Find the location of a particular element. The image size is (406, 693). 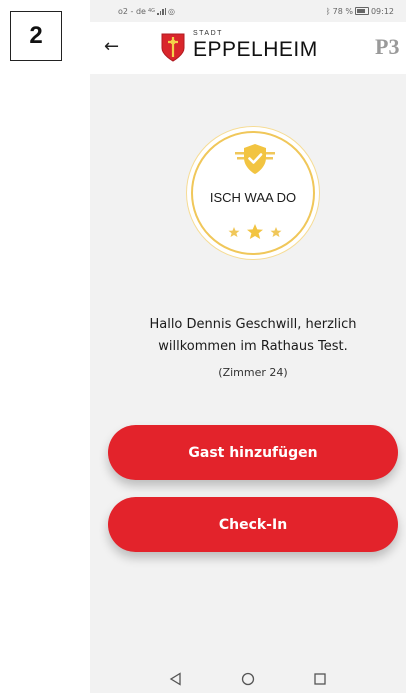

status-left: o2 - de 4G ◎ is located at coordinates (146, 11).